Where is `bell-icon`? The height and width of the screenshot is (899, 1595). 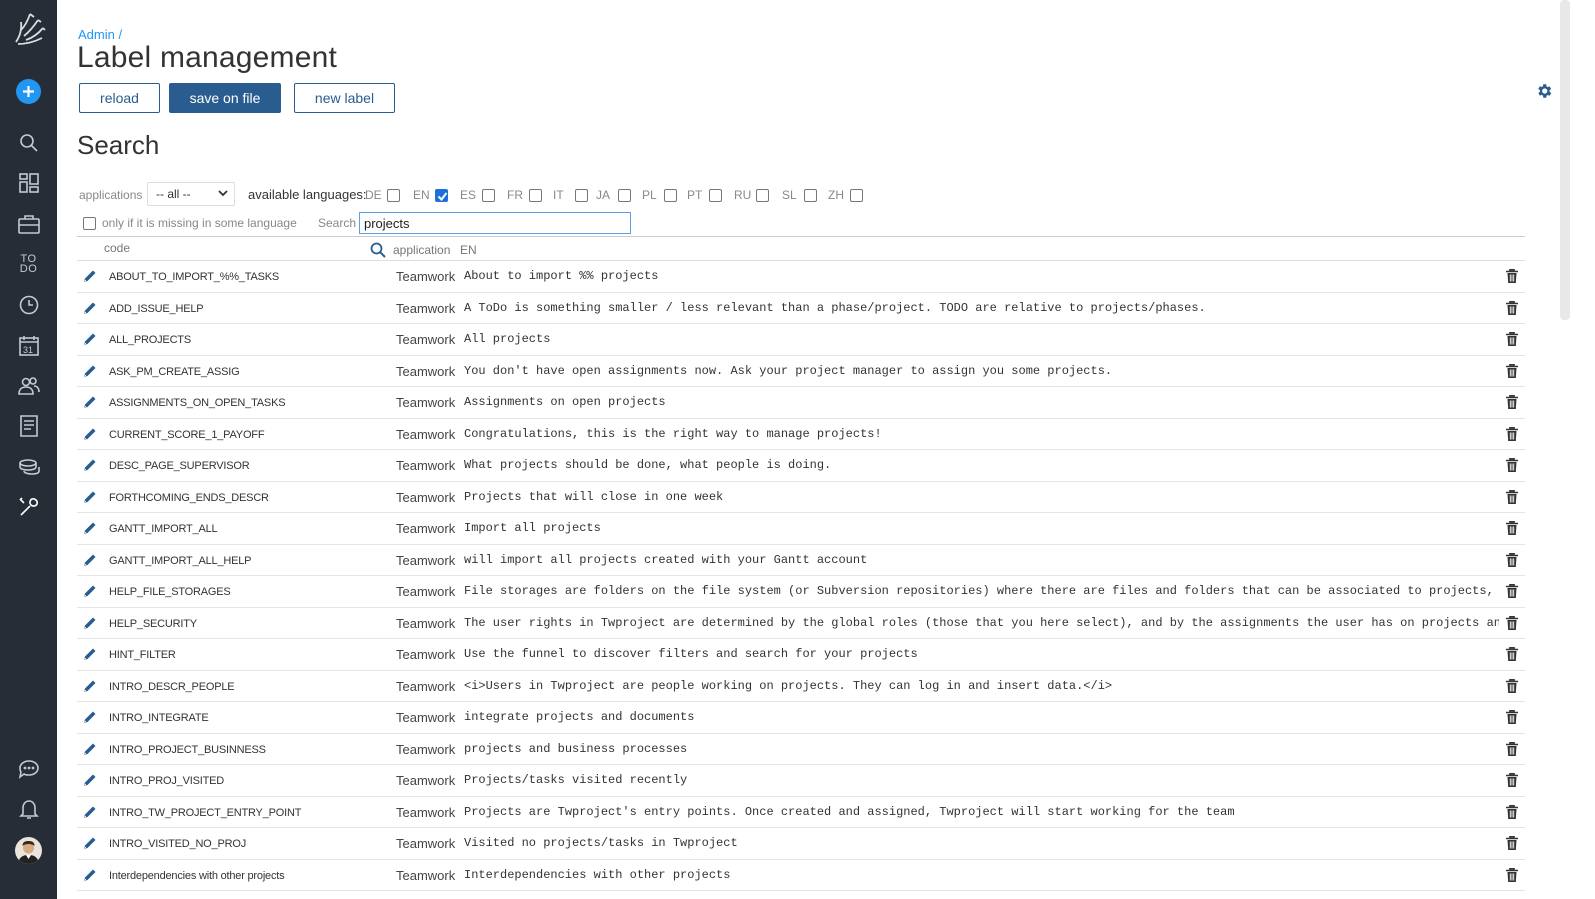
bell-icon is located at coordinates (28, 809).